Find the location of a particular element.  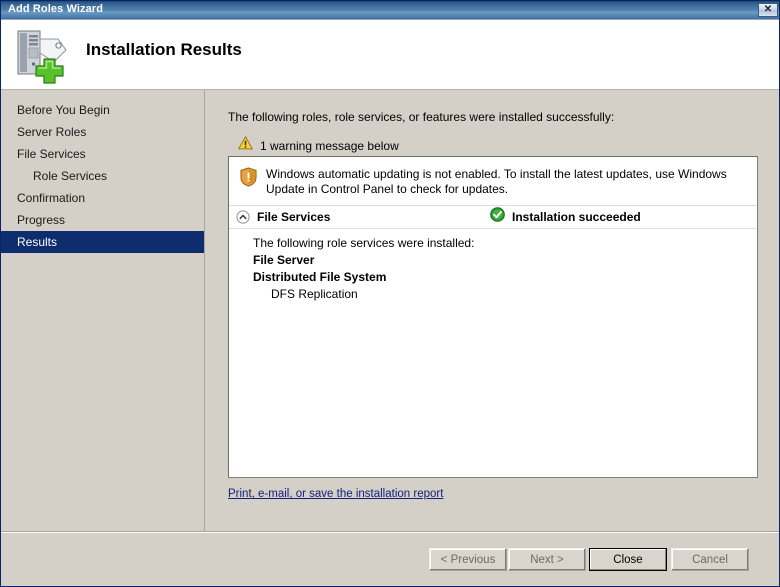

warning-summary-row: 1 warning message below is located at coordinates (318, 145).